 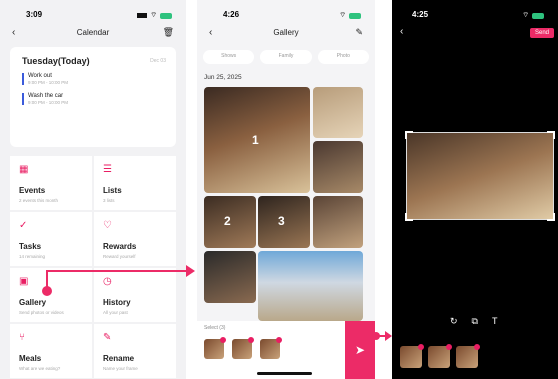 I want to click on tasks-icon: ✓, so click(x=23, y=225).